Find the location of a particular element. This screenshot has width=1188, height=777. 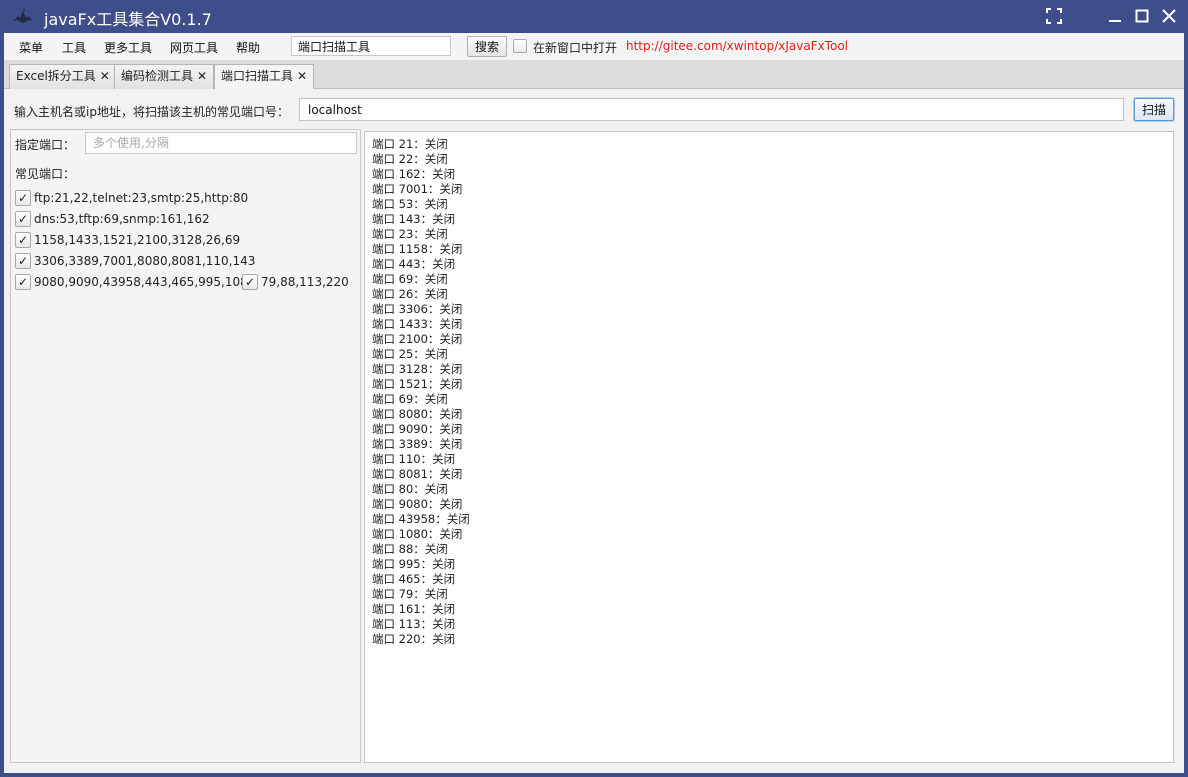

maximize-button is located at coordinates (1142, 16).